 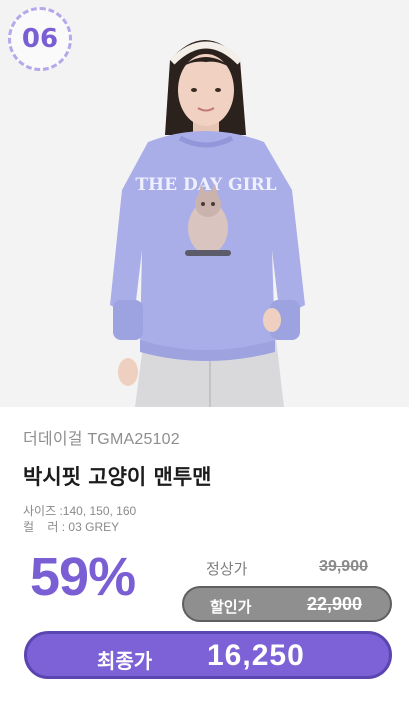 I want to click on item-number: 06, so click(x=40, y=39).